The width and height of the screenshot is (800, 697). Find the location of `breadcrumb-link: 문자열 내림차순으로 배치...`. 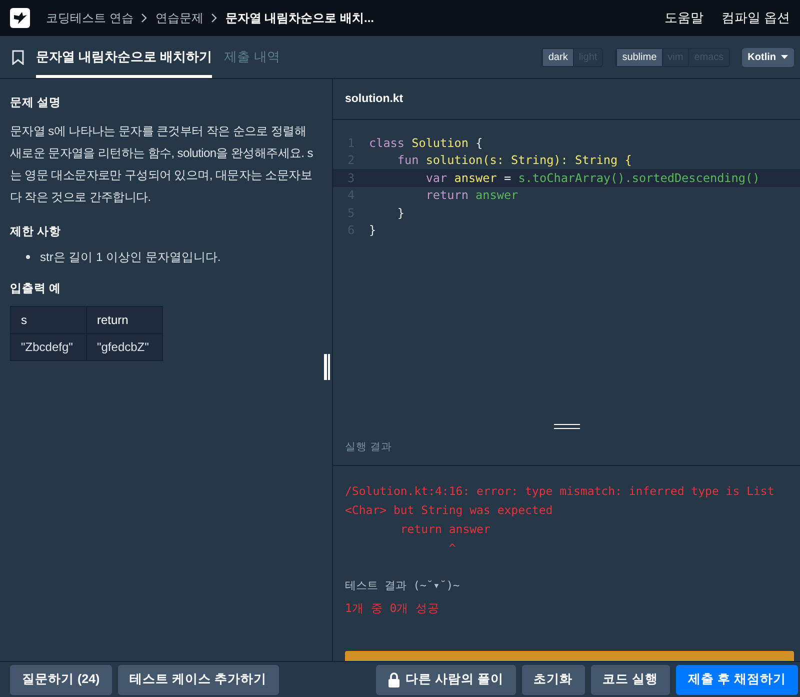

breadcrumb-link: 문자열 내림차순으로 배치... is located at coordinates (299, 18).